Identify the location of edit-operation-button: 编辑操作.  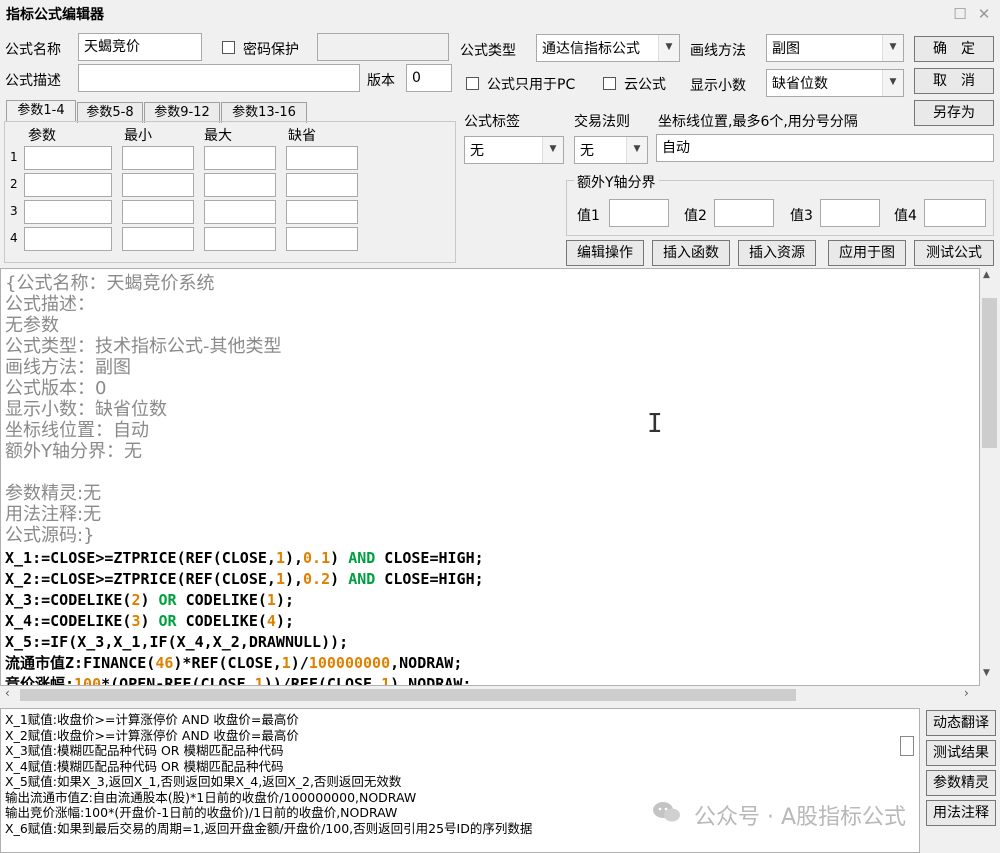
(605, 253).